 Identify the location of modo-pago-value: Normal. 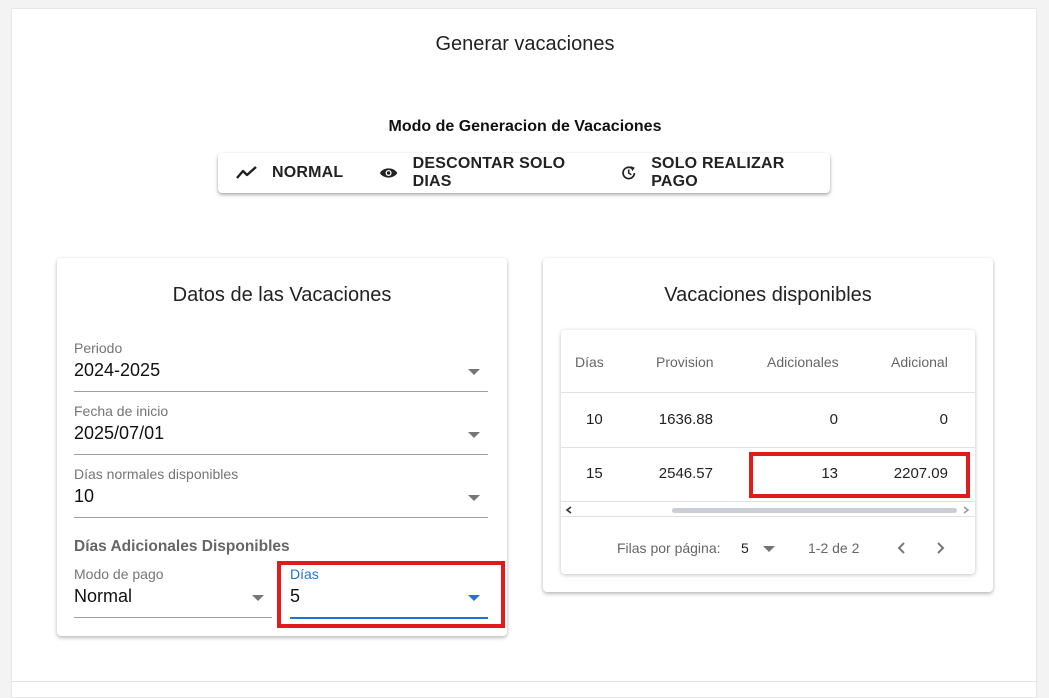
(103, 596).